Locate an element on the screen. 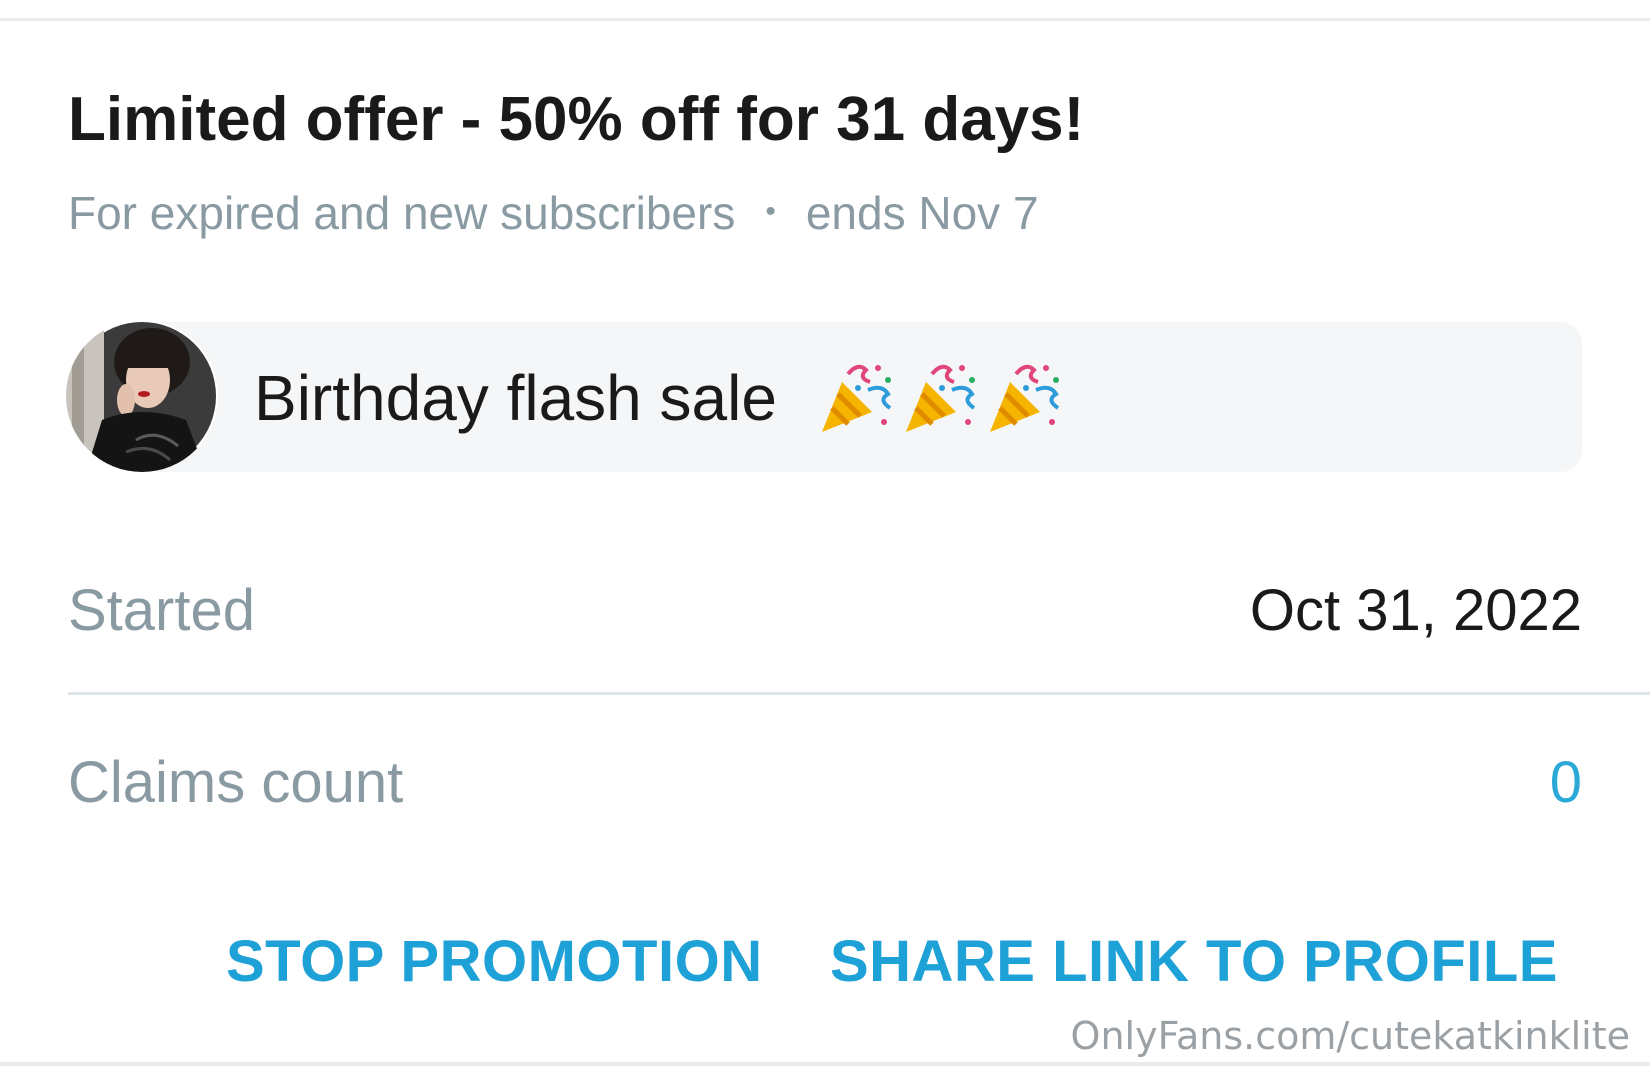 The height and width of the screenshot is (1080, 1650). offer-title: Limited offer - 50% off for 31 days! is located at coordinates (576, 119).